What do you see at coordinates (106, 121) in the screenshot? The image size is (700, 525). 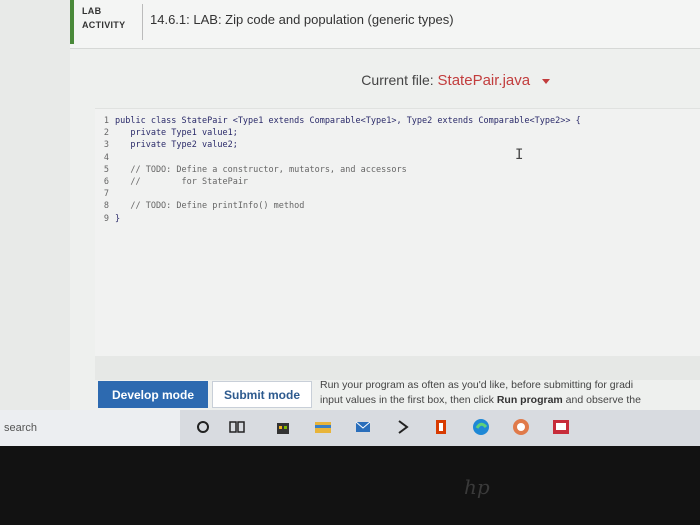 I see `line-number: 1` at bounding box center [106, 121].